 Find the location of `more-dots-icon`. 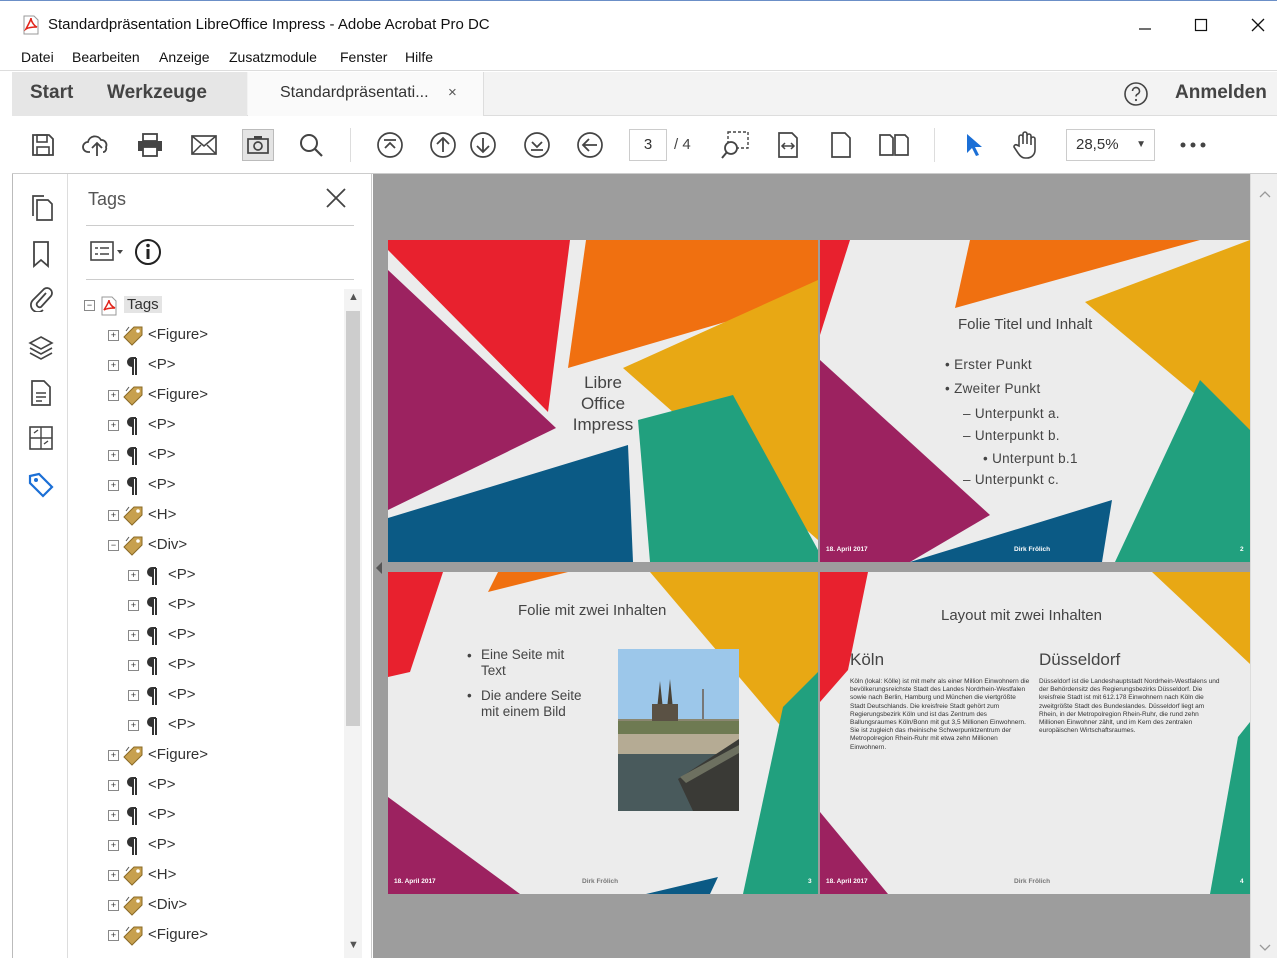

more-dots-icon is located at coordinates (1193, 145).